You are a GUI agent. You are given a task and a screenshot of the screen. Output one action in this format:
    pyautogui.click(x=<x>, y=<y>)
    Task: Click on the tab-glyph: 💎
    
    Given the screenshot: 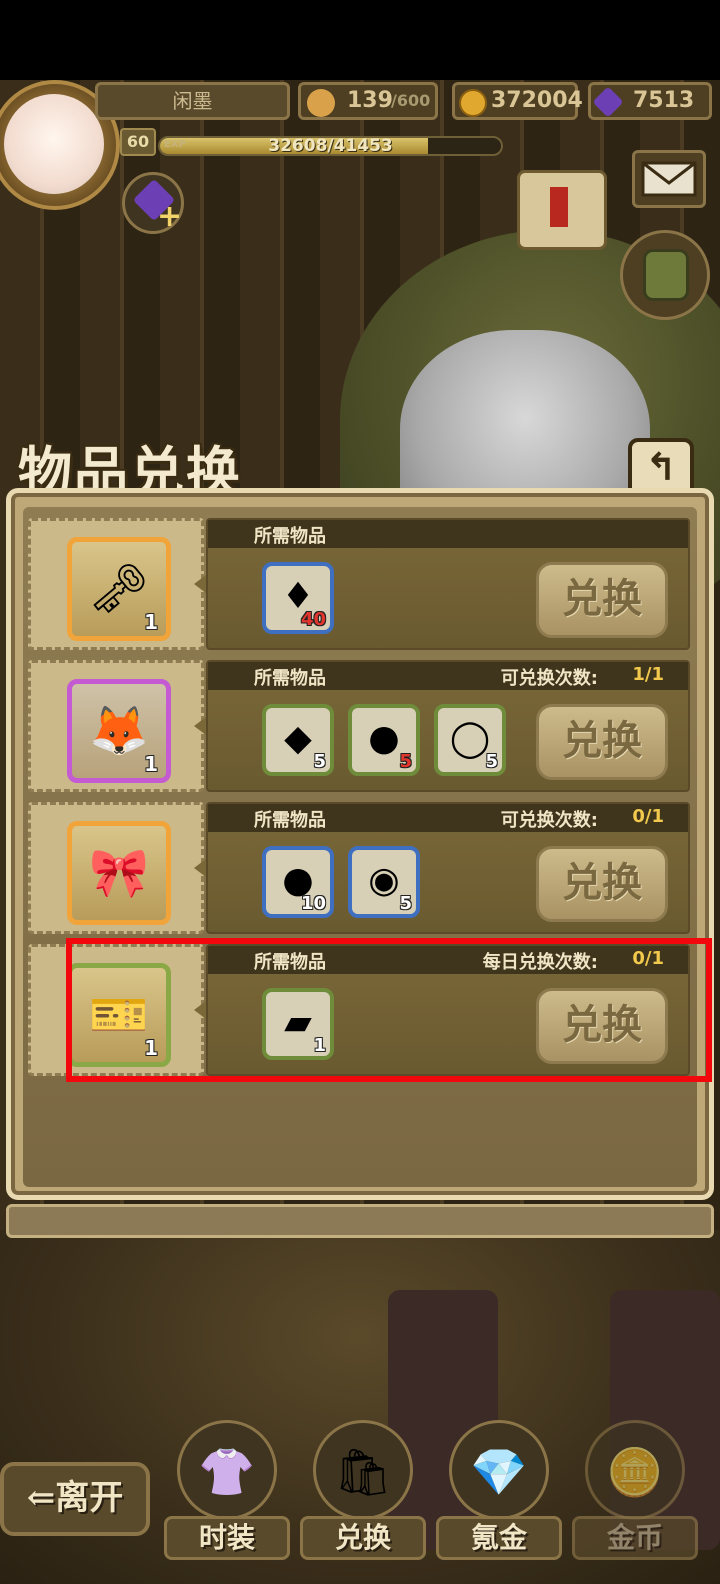 What is the action you would take?
    pyautogui.click(x=499, y=1472)
    